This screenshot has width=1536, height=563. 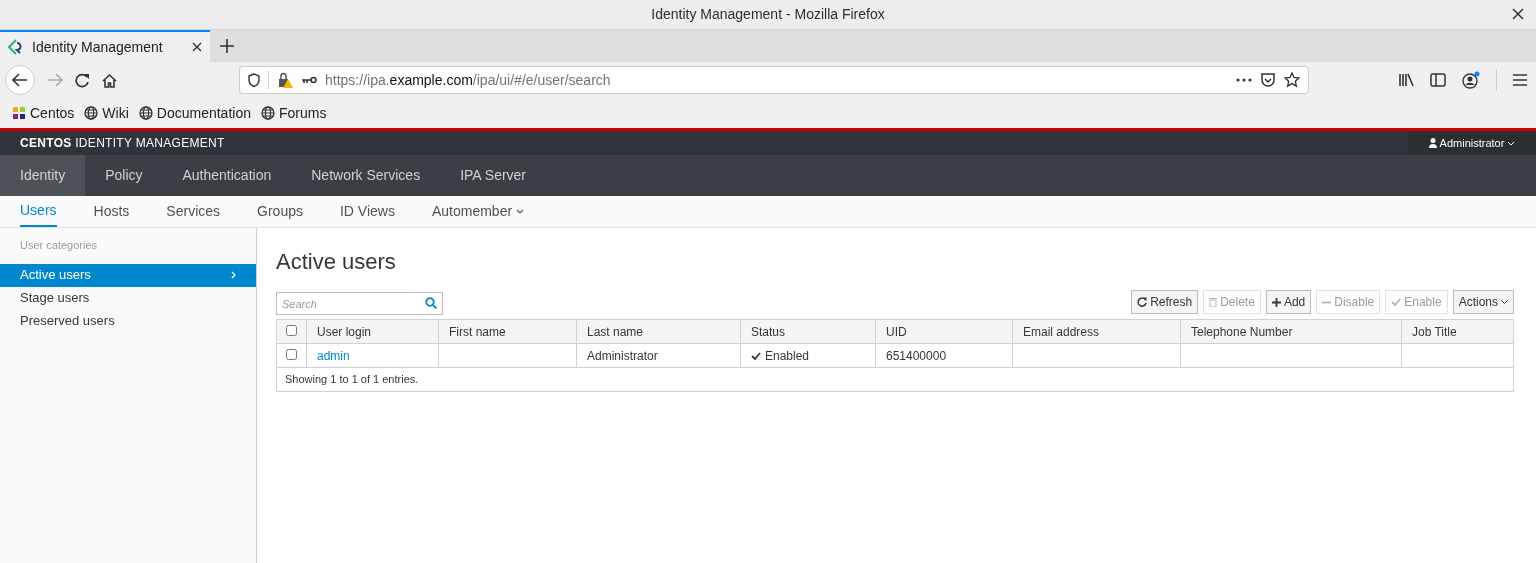 What do you see at coordinates (372, 331) in the screenshot?
I see `column-header: User login` at bounding box center [372, 331].